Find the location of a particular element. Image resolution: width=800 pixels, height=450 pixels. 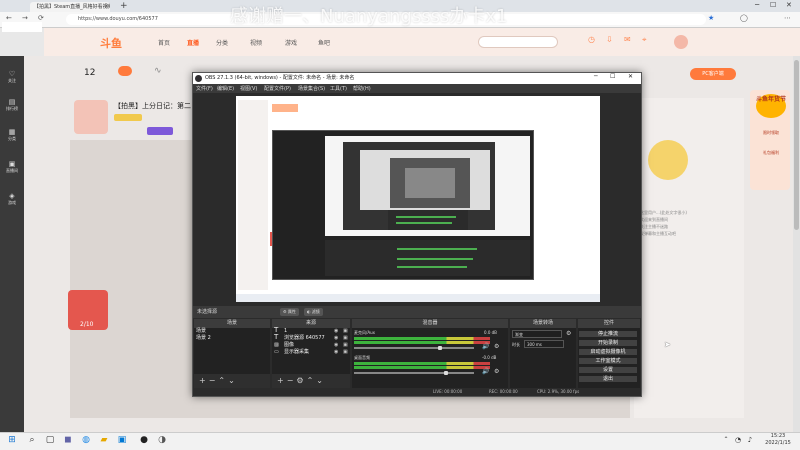

back-icon: ← is located at coordinates (9, 18).